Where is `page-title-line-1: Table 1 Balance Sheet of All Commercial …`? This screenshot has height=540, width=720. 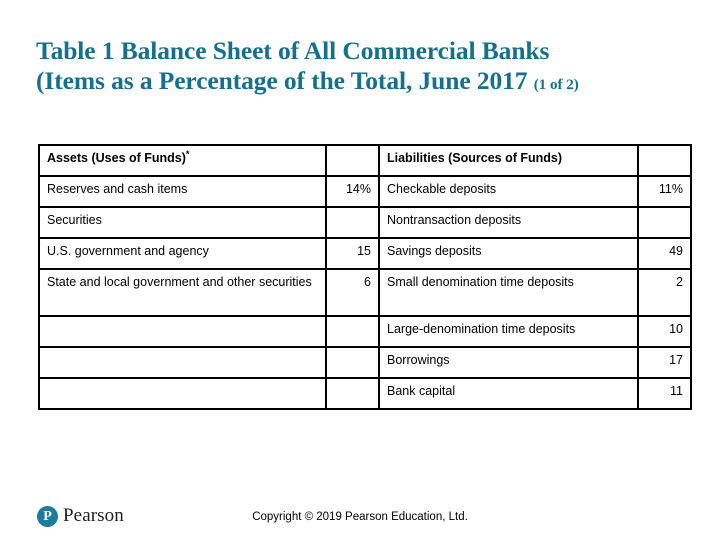 page-title-line-1: Table 1 Balance Sheet of All Commercial … is located at coordinates (293, 50).